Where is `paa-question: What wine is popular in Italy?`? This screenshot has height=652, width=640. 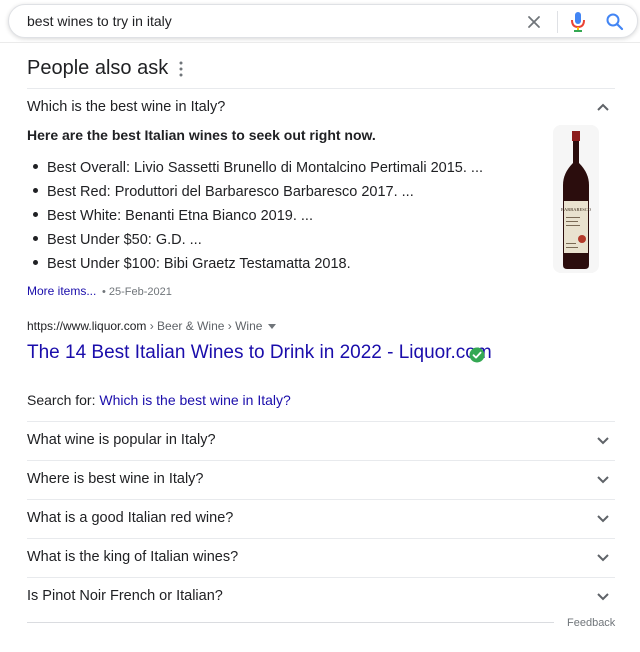
paa-question: What wine is popular in Italy? is located at coordinates (121, 440).